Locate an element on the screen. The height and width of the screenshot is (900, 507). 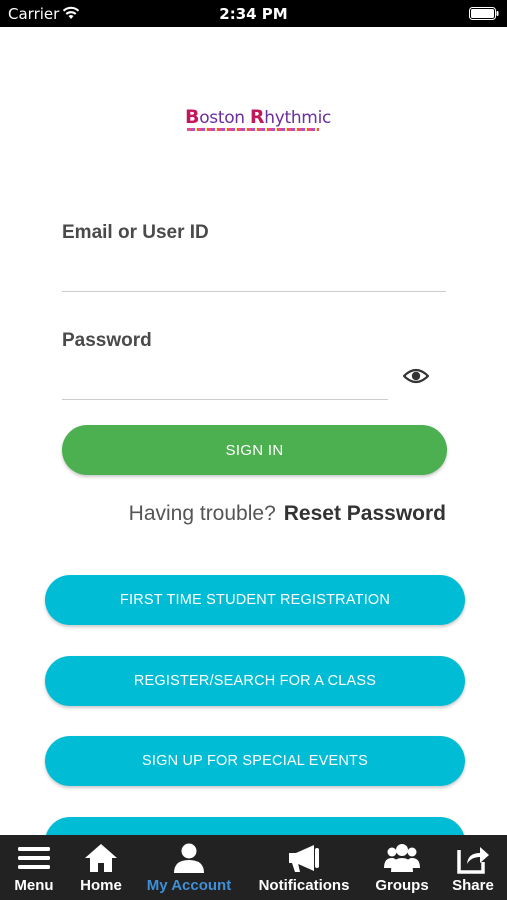
tab-share-label: Share is located at coordinates (473, 885).